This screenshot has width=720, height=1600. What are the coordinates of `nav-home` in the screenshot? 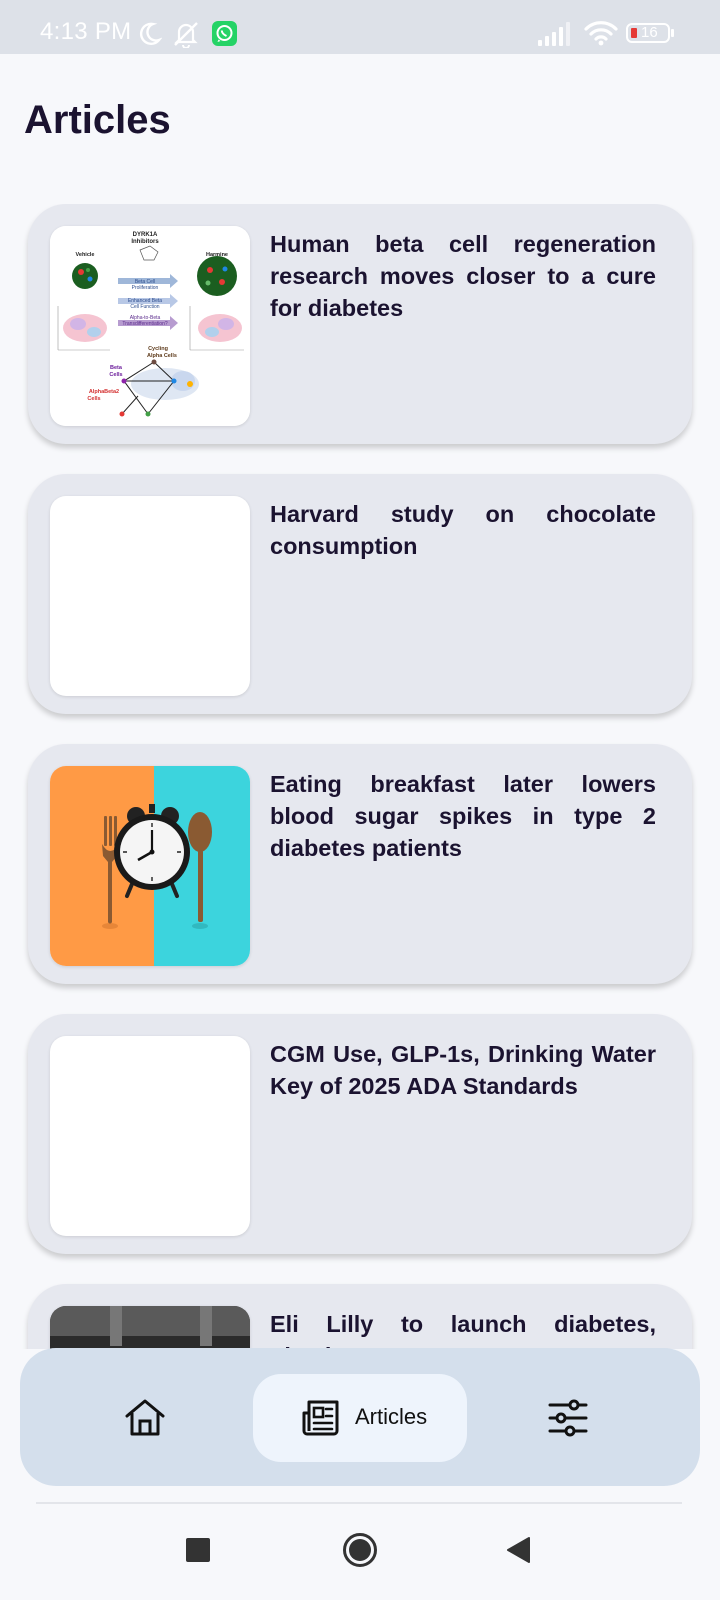 It's located at (144, 1418).